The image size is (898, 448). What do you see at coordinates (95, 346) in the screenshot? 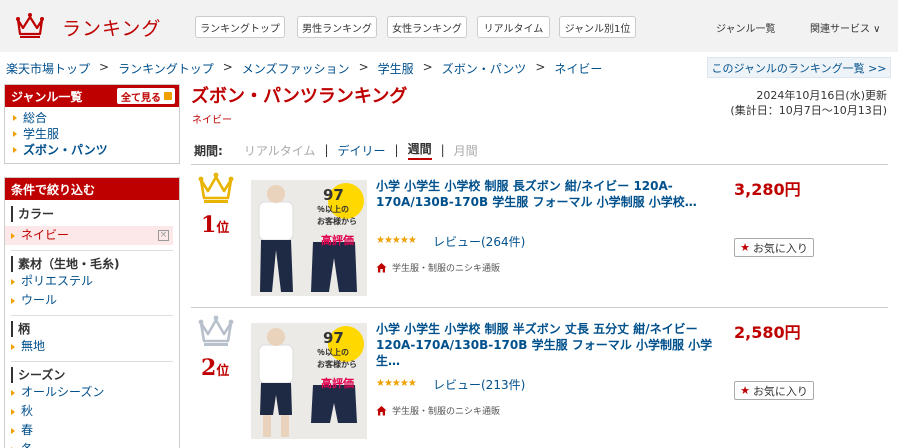
I see `filter-pattern-plain: 無地` at bounding box center [95, 346].